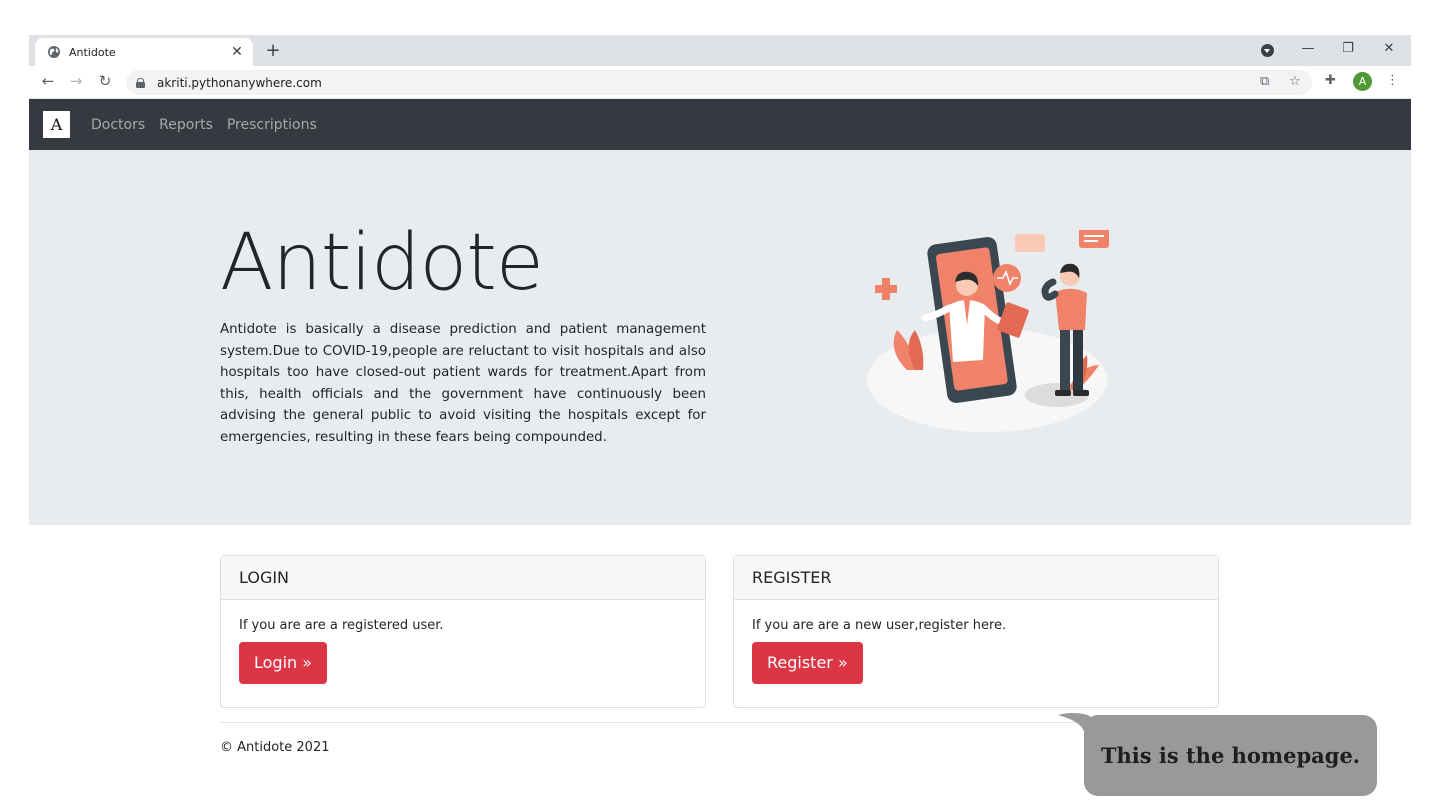  I want to click on register-button: Register », so click(807, 663).